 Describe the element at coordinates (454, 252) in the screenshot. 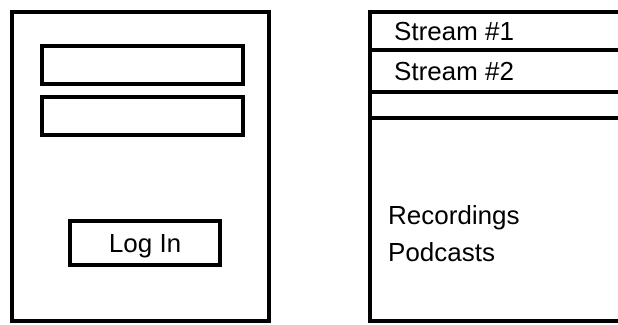

I see `menu-item-podcasts: Podcasts` at that location.